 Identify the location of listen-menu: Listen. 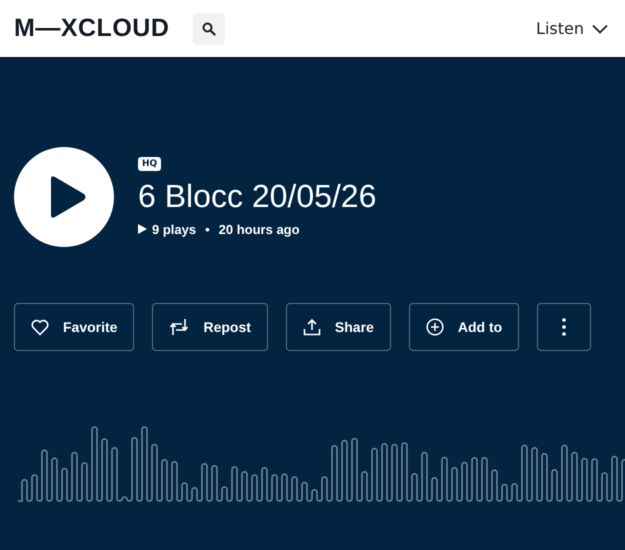
(572, 28).